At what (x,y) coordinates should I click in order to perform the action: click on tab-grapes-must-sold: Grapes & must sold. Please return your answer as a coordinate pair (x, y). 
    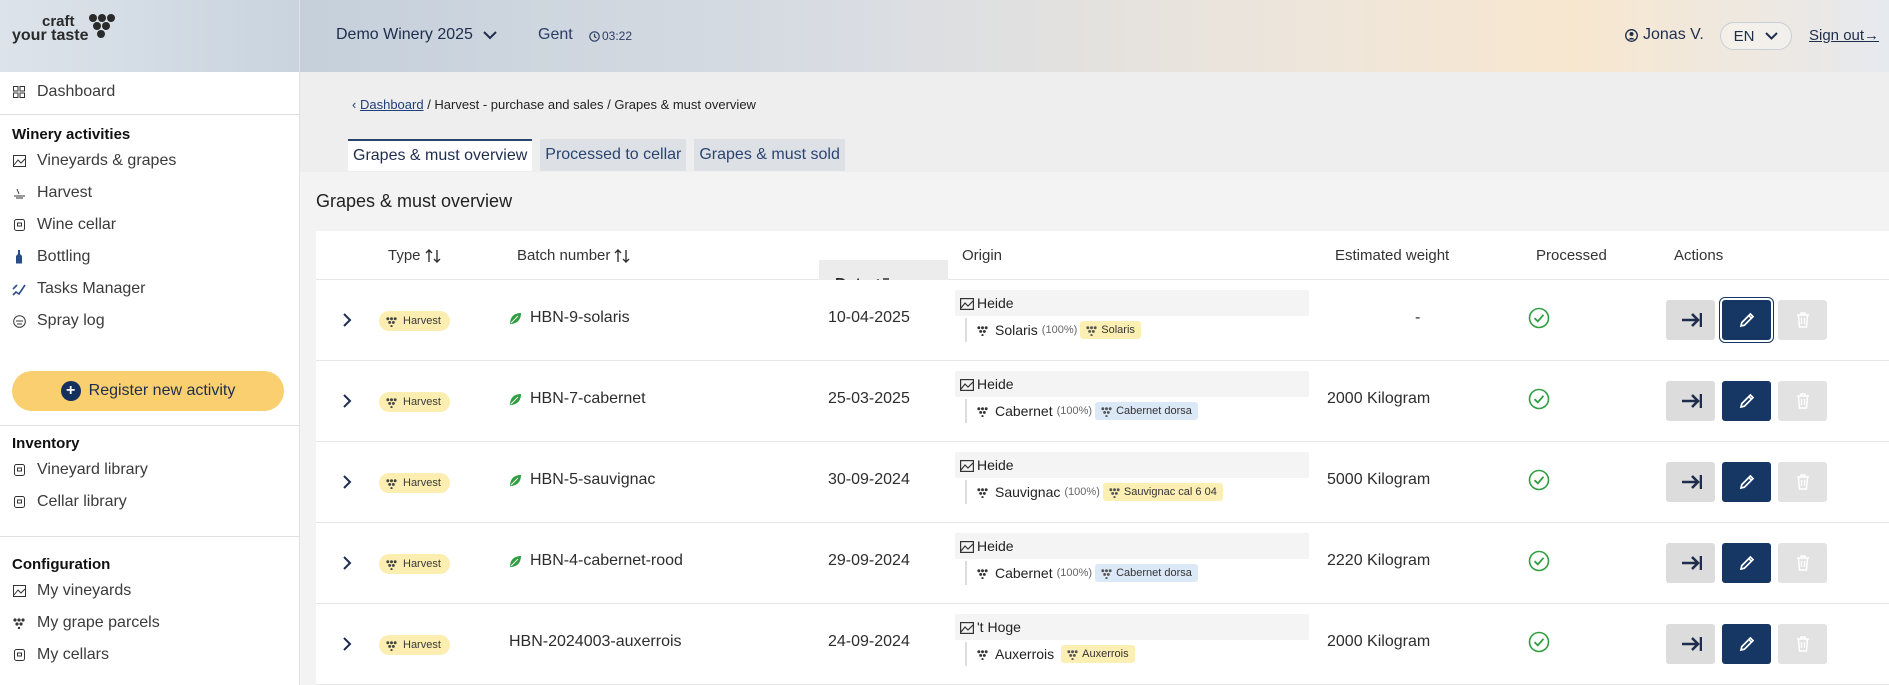
    Looking at the image, I should click on (769, 155).